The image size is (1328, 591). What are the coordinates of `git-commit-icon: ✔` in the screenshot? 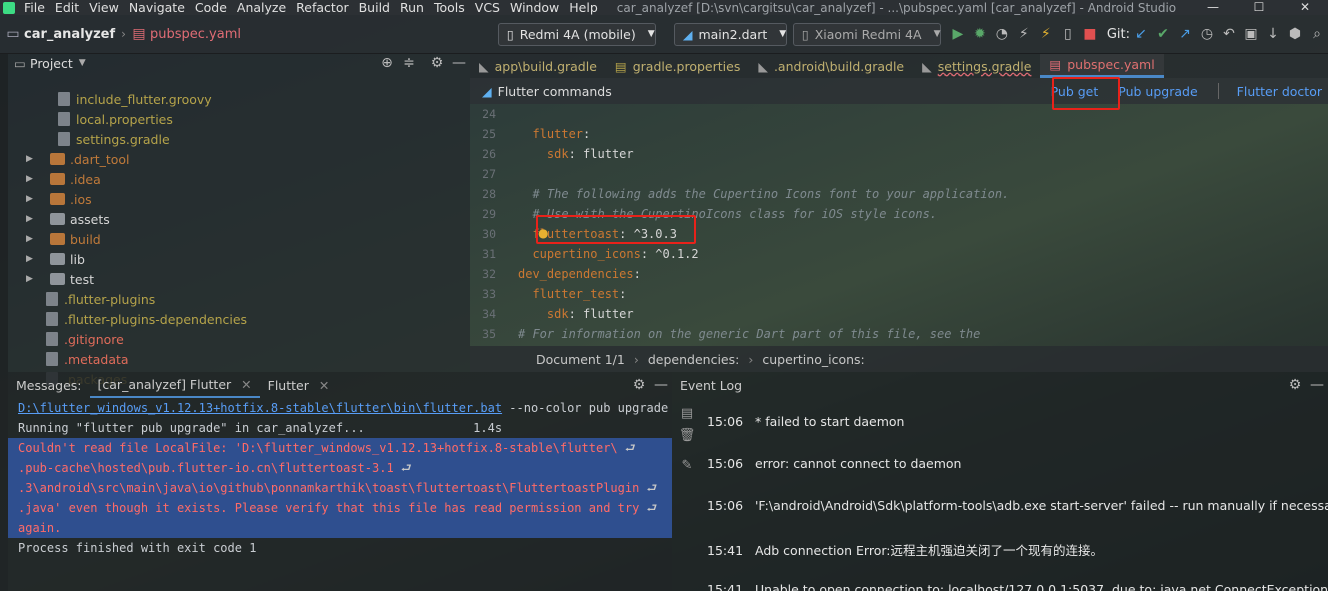 It's located at (1163, 34).